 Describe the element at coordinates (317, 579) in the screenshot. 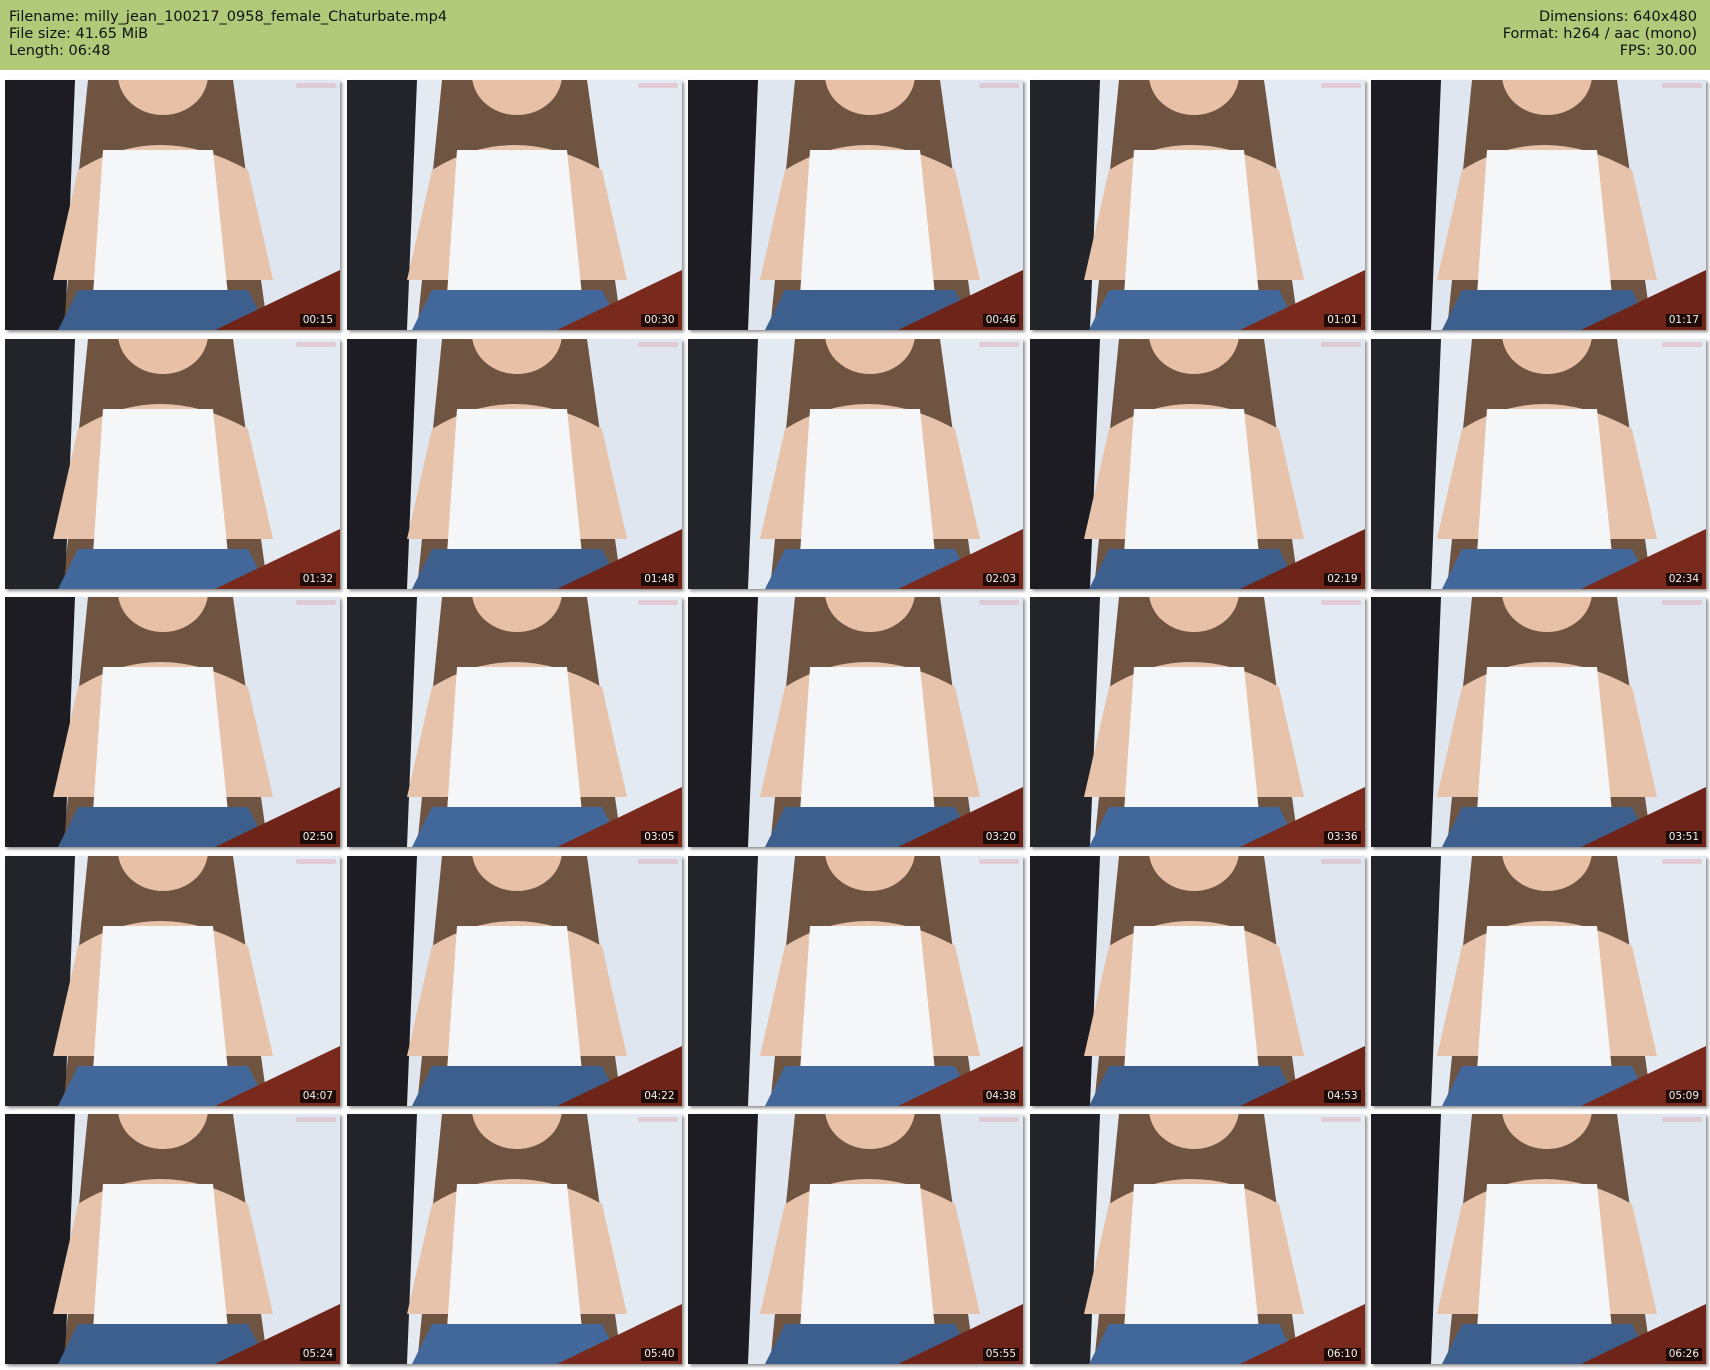

I see `timestamp-label: 01:32` at that location.